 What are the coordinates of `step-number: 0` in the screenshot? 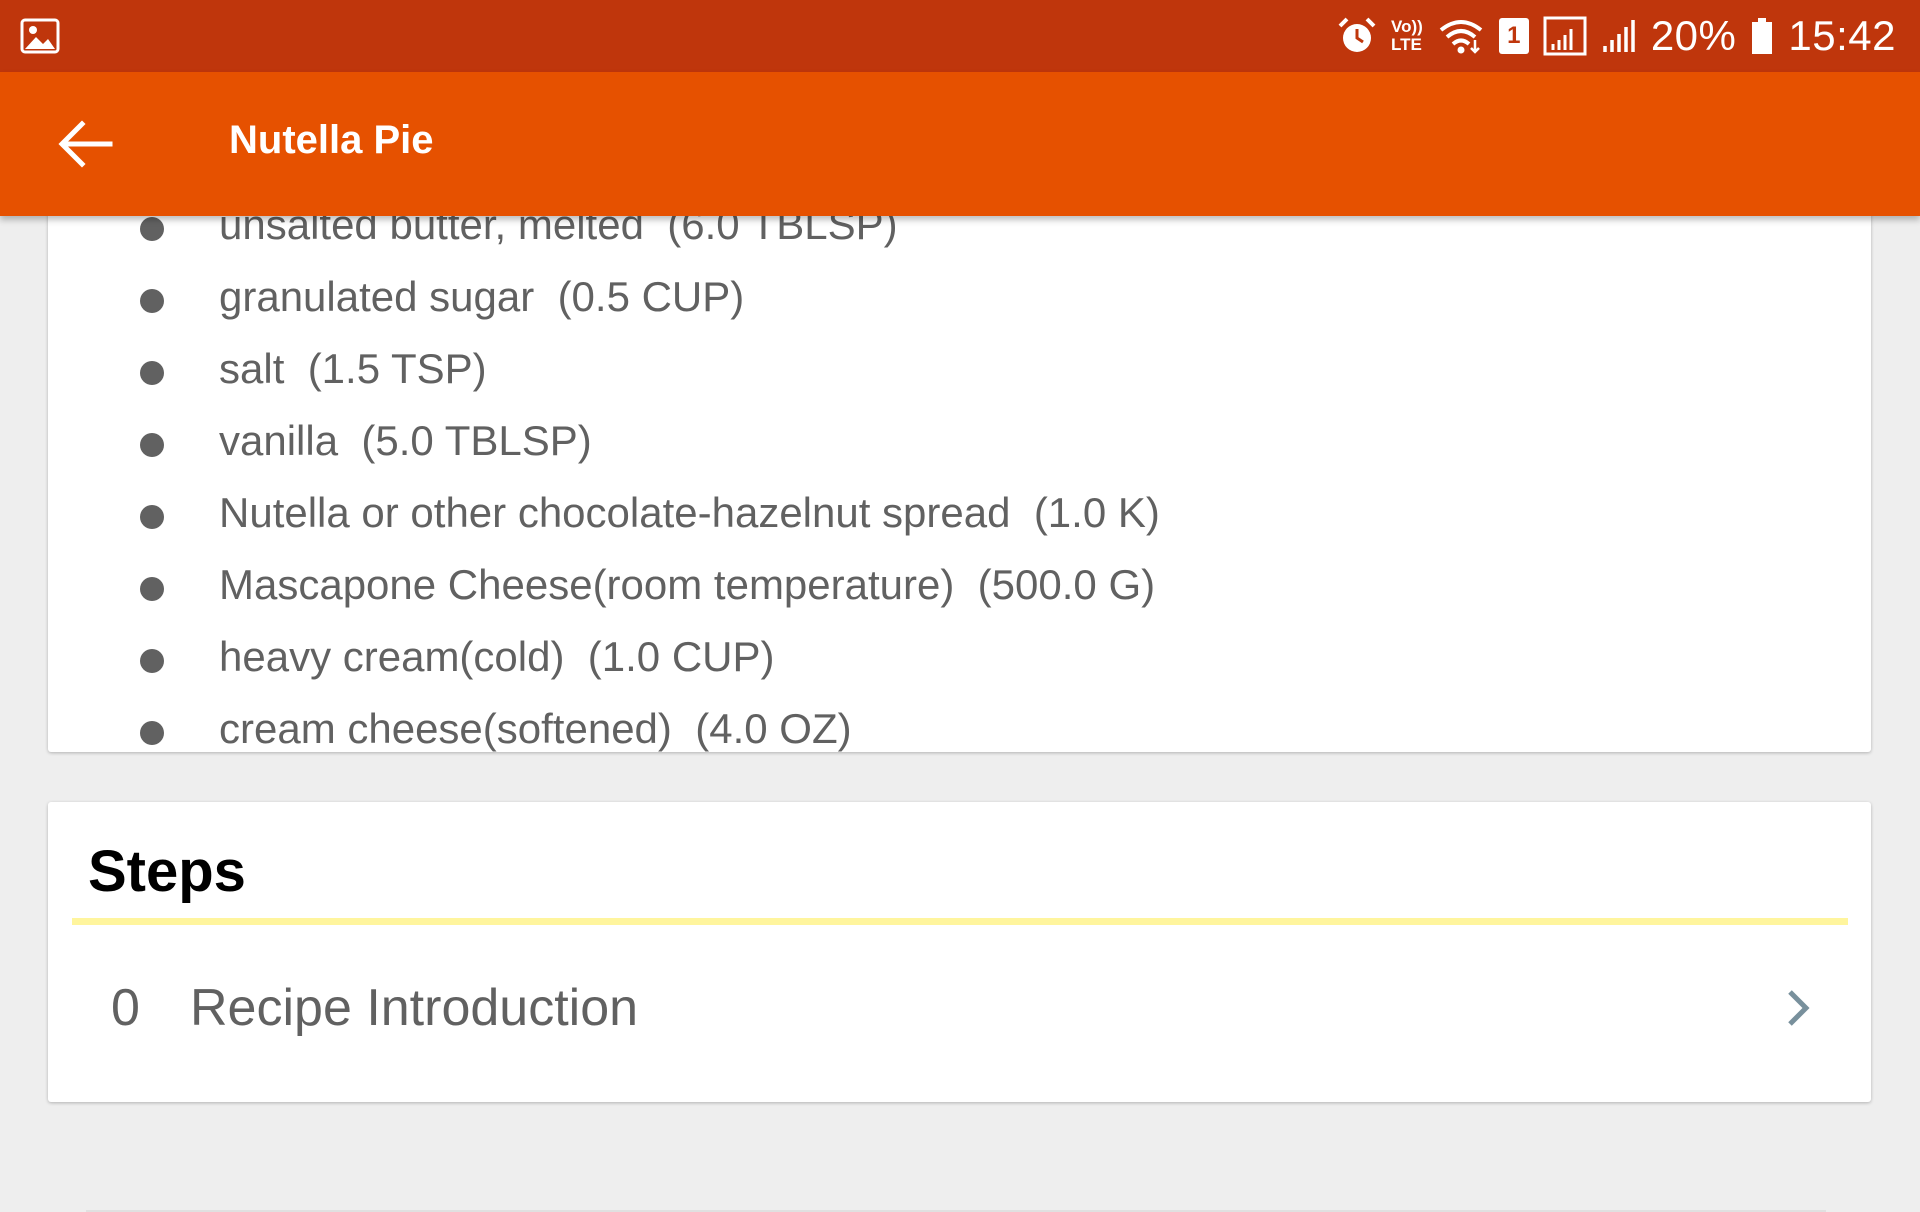 It's located at (125, 1008).